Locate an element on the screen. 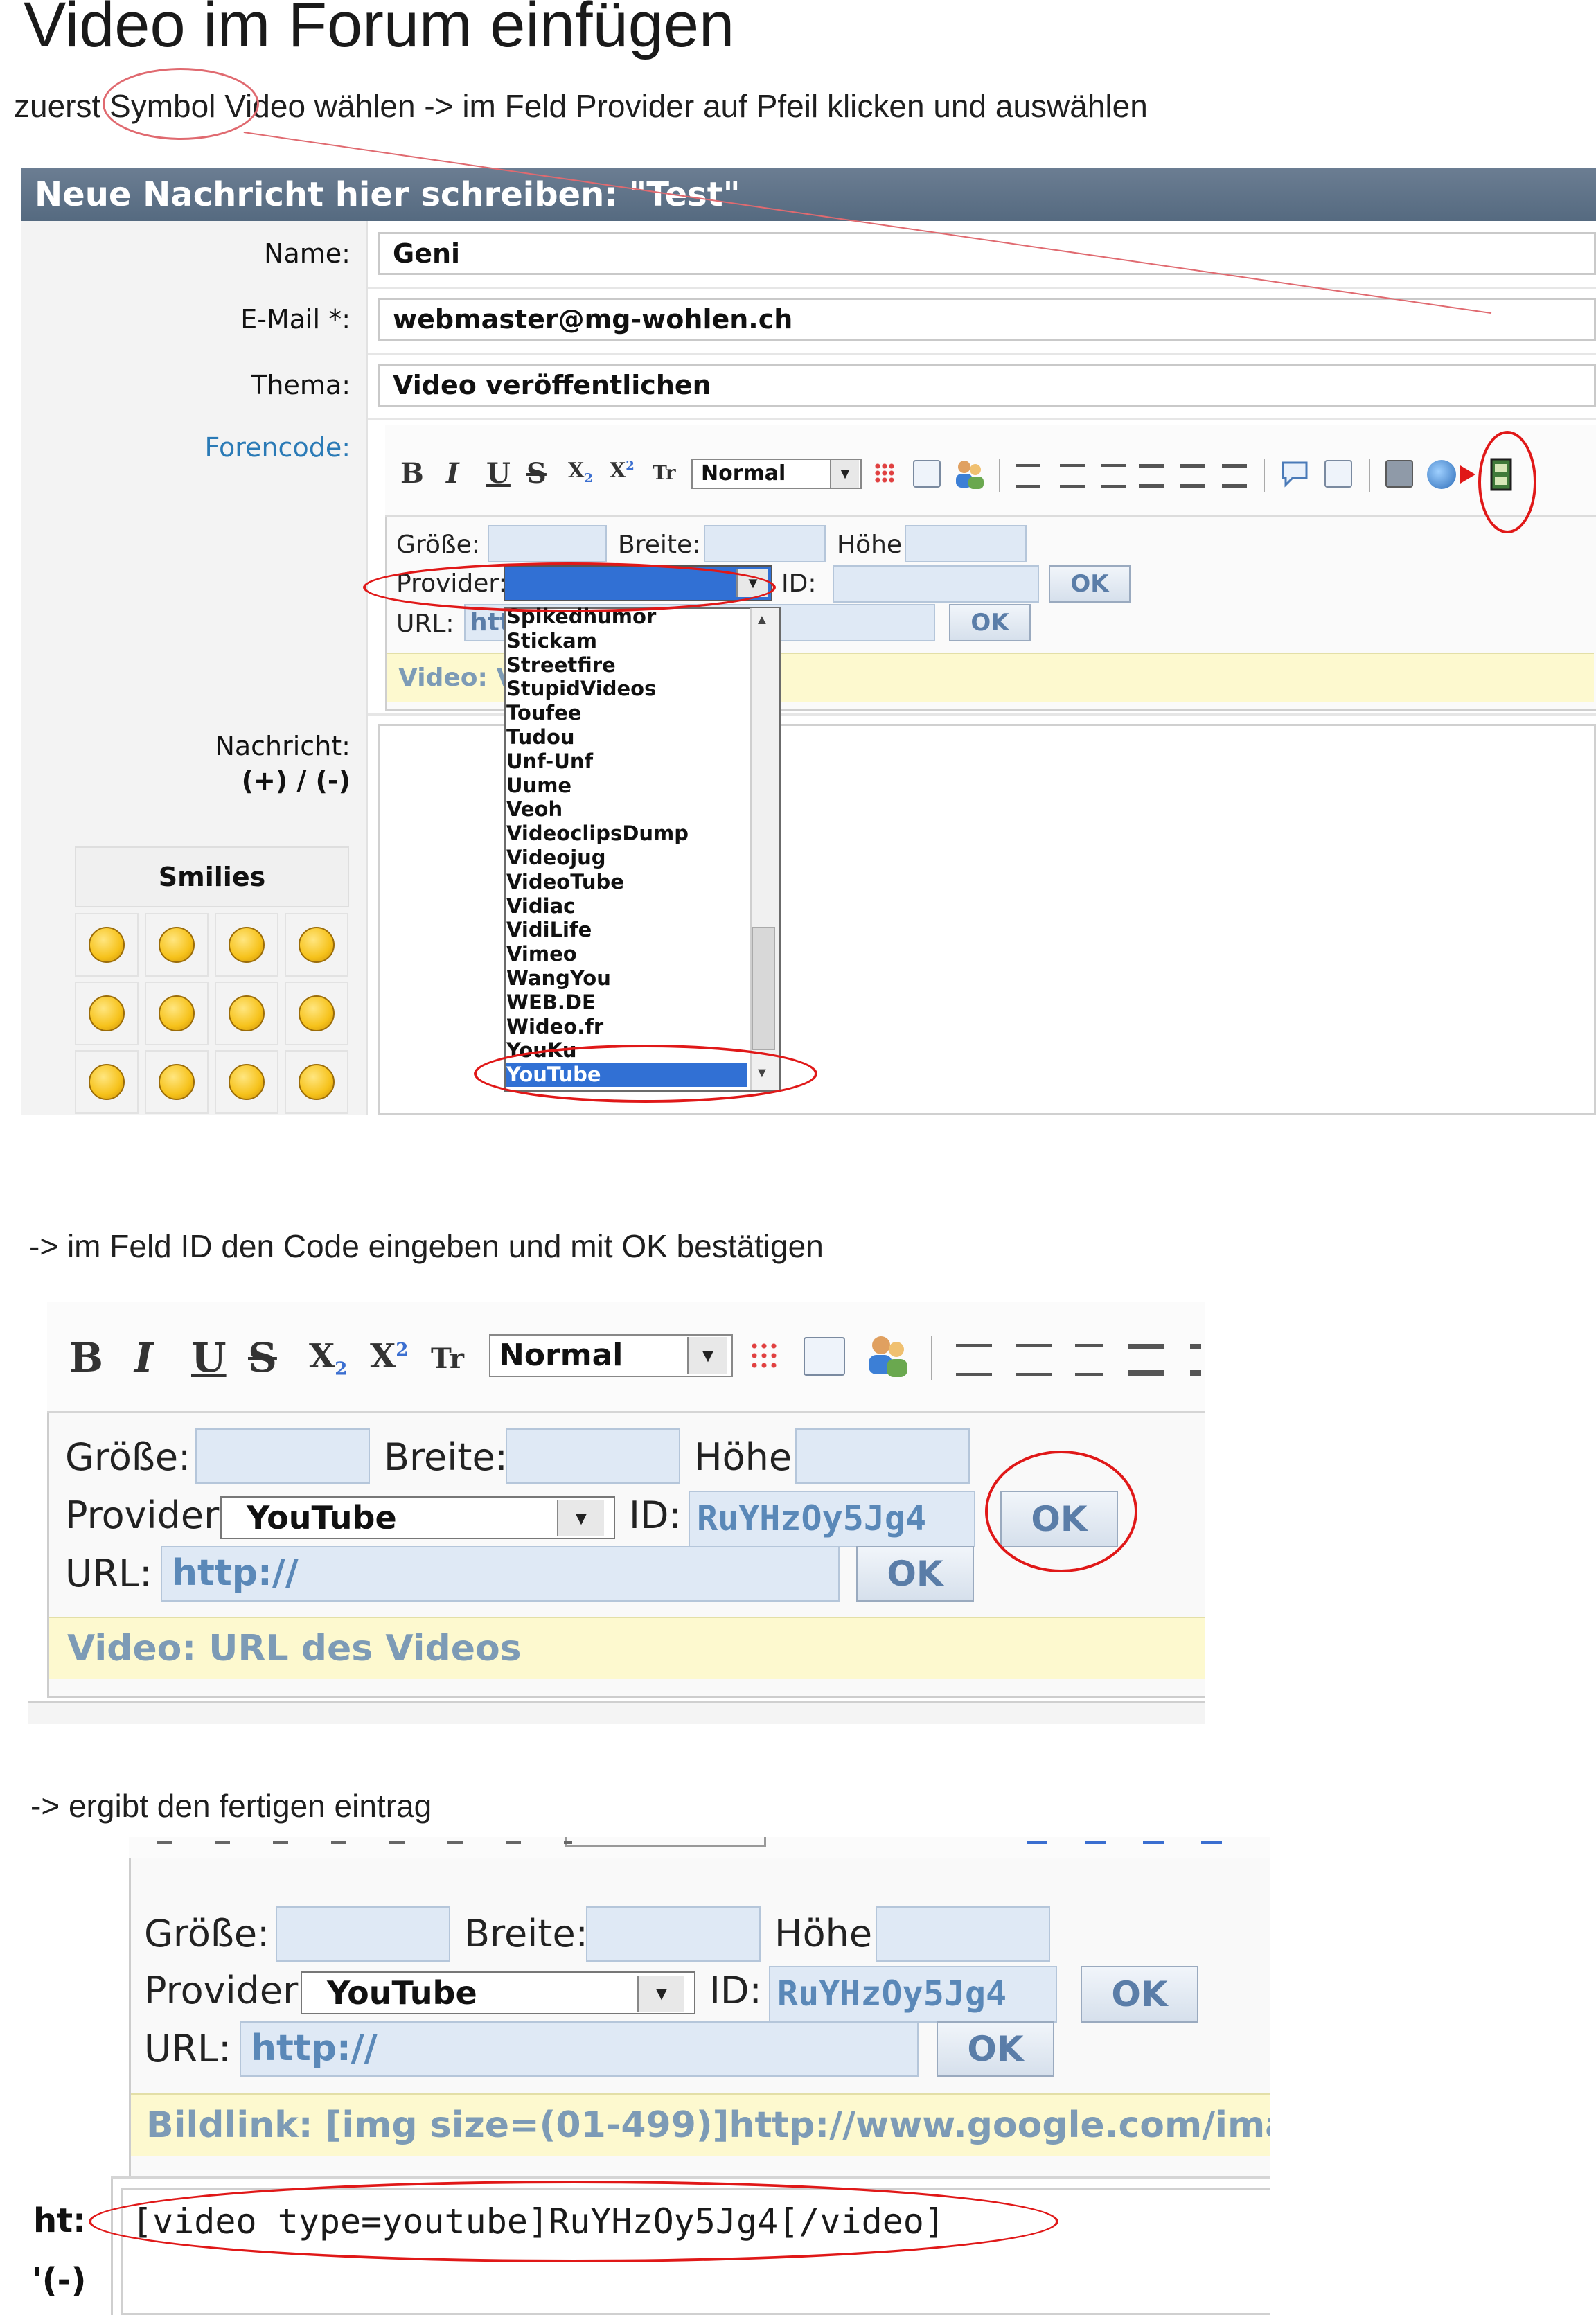 The image size is (1596, 2315). thema-input: Video veröffentlichen is located at coordinates (987, 385).